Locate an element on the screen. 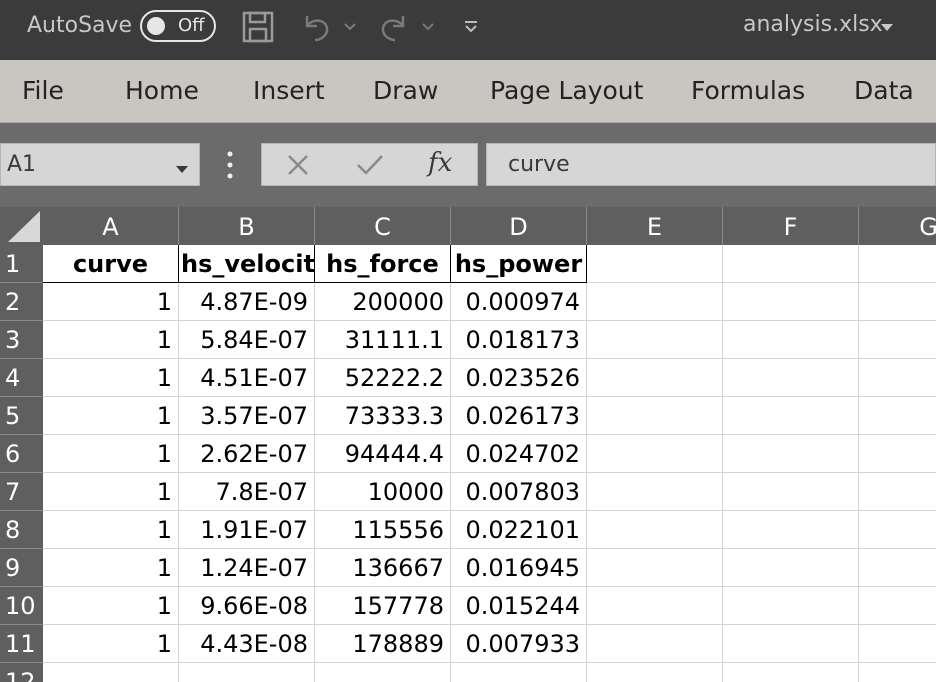  cell-f8 is located at coordinates (791, 530).